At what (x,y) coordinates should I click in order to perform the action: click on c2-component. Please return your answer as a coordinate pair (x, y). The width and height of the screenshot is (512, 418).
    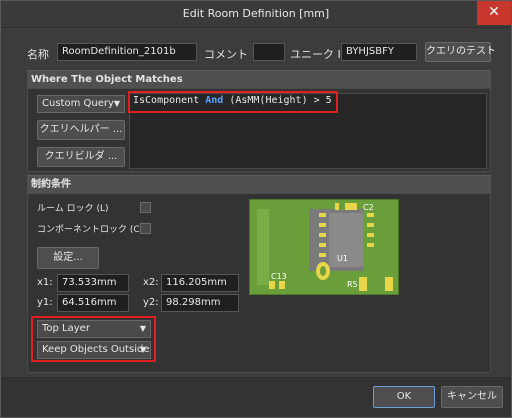
    Looking at the image, I should click on (346, 206).